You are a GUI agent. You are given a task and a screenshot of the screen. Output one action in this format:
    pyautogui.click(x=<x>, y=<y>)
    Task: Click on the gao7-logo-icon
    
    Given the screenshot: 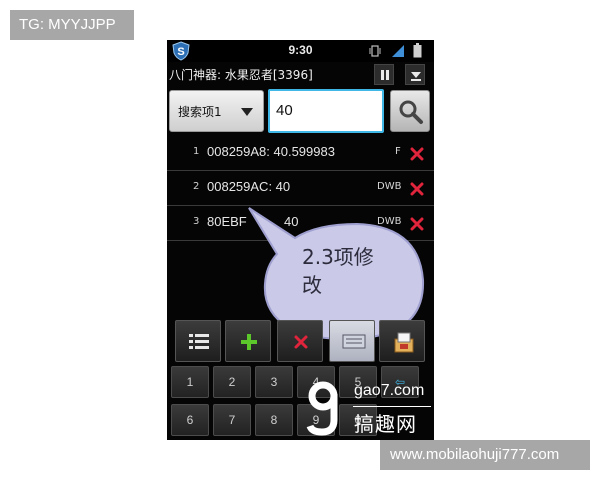 What is the action you would take?
    pyautogui.click(x=322, y=408)
    